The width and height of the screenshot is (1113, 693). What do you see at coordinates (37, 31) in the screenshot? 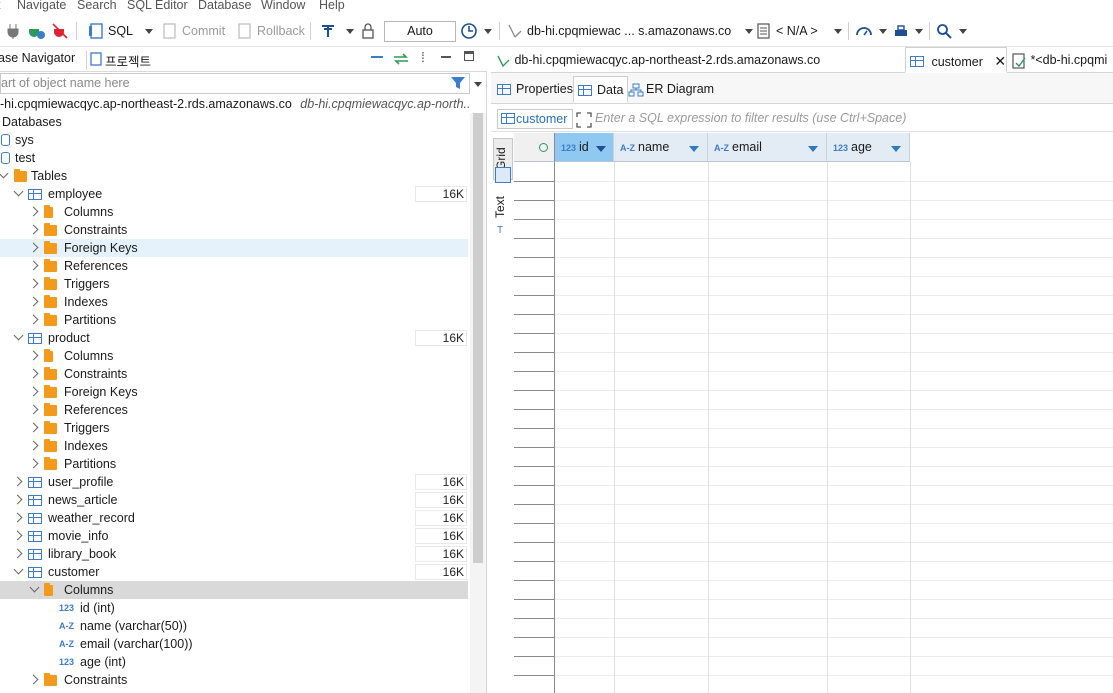
I see `reconnect-icon` at bounding box center [37, 31].